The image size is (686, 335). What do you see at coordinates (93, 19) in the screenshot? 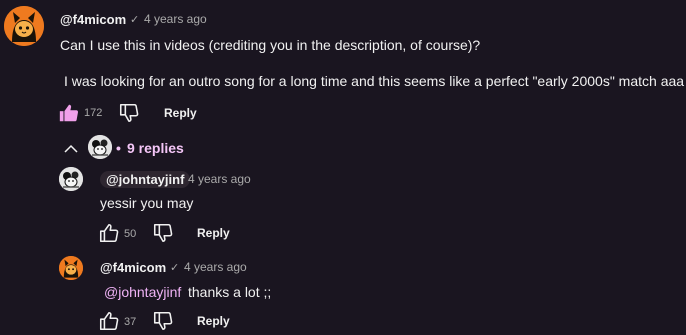
I see `comment-author: @f4micom` at bounding box center [93, 19].